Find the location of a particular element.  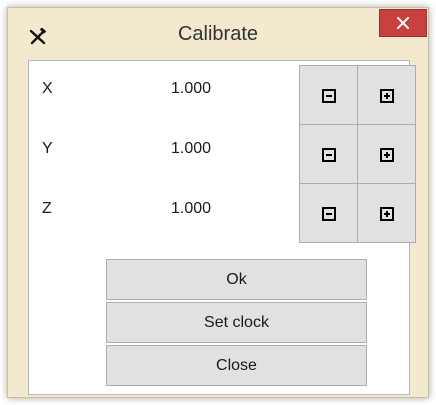

close-window-button is located at coordinates (403, 23).